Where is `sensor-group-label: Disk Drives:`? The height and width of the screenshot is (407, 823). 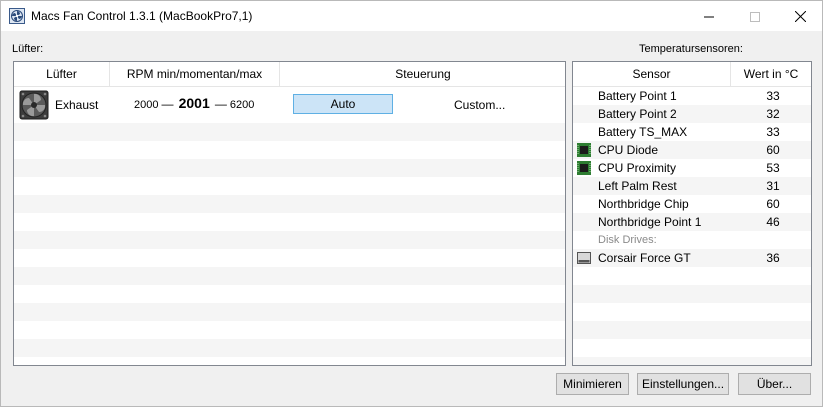
sensor-group-label: Disk Drives: is located at coordinates (627, 240).